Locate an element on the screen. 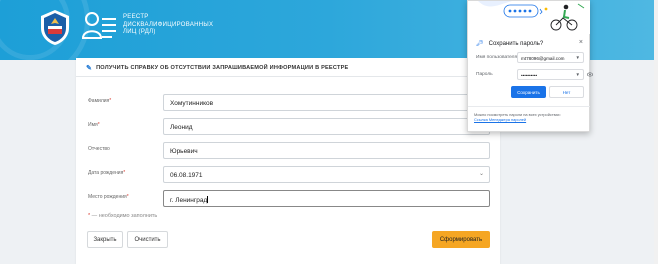 The width and height of the screenshot is (658, 264). first-name-input: Леонид is located at coordinates (326, 126).